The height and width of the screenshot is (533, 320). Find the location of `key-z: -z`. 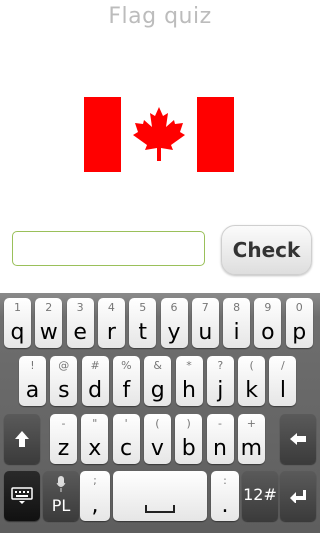

key-z: -z is located at coordinates (63, 439).